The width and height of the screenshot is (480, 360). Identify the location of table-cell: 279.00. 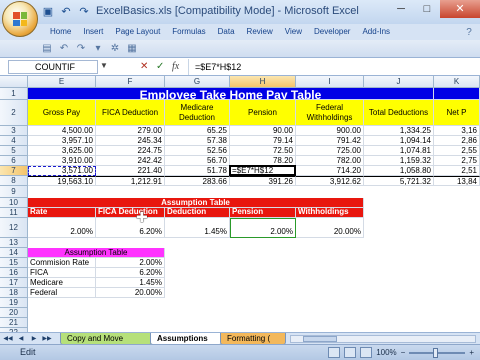
(130, 131).